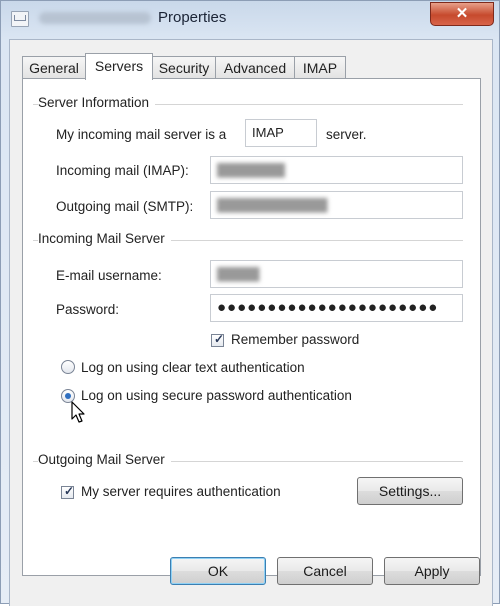  I want to click on tab-advanced: Advanced, so click(255, 67).